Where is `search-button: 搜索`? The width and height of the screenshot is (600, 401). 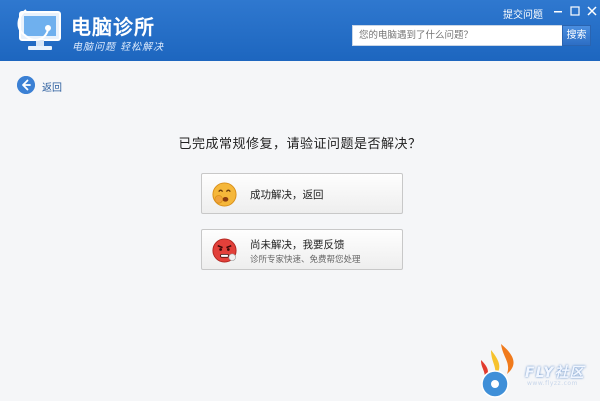 search-button: 搜索 is located at coordinates (576, 35).